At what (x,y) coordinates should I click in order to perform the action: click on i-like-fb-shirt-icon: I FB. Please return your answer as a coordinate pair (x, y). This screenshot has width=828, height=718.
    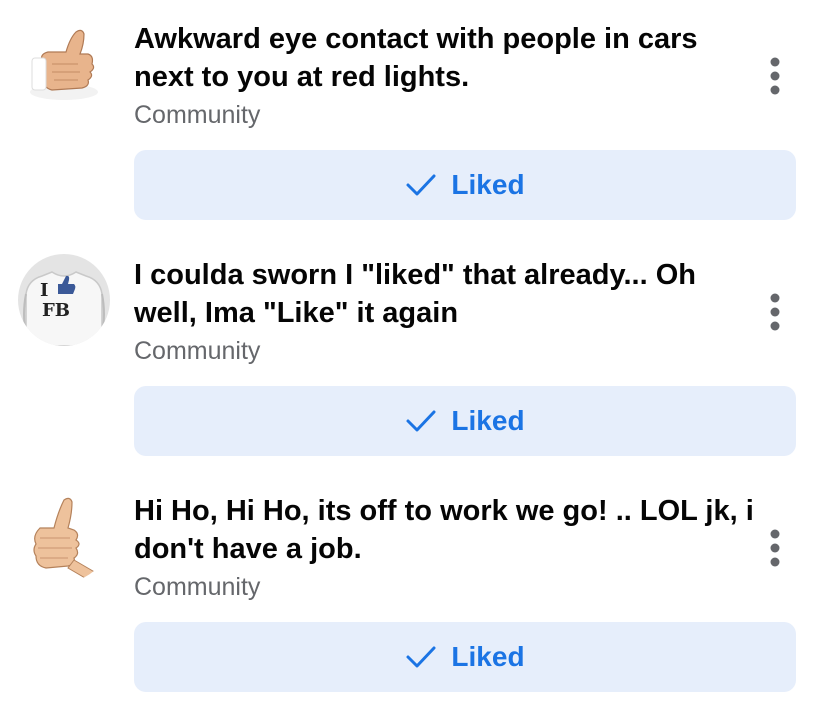
    Looking at the image, I should click on (64, 300).